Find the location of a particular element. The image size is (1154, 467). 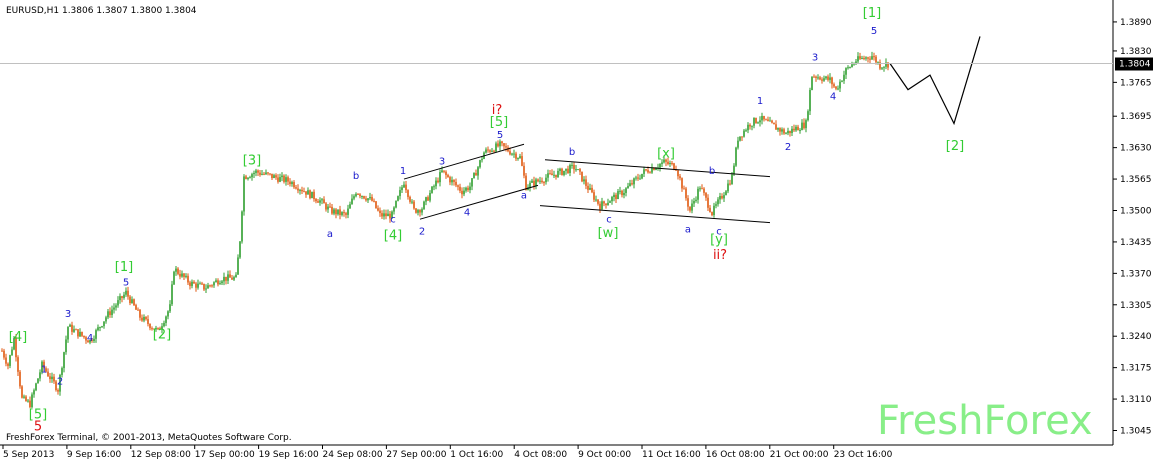

price-tick-label: 1.3695 is located at coordinates (1136, 117).